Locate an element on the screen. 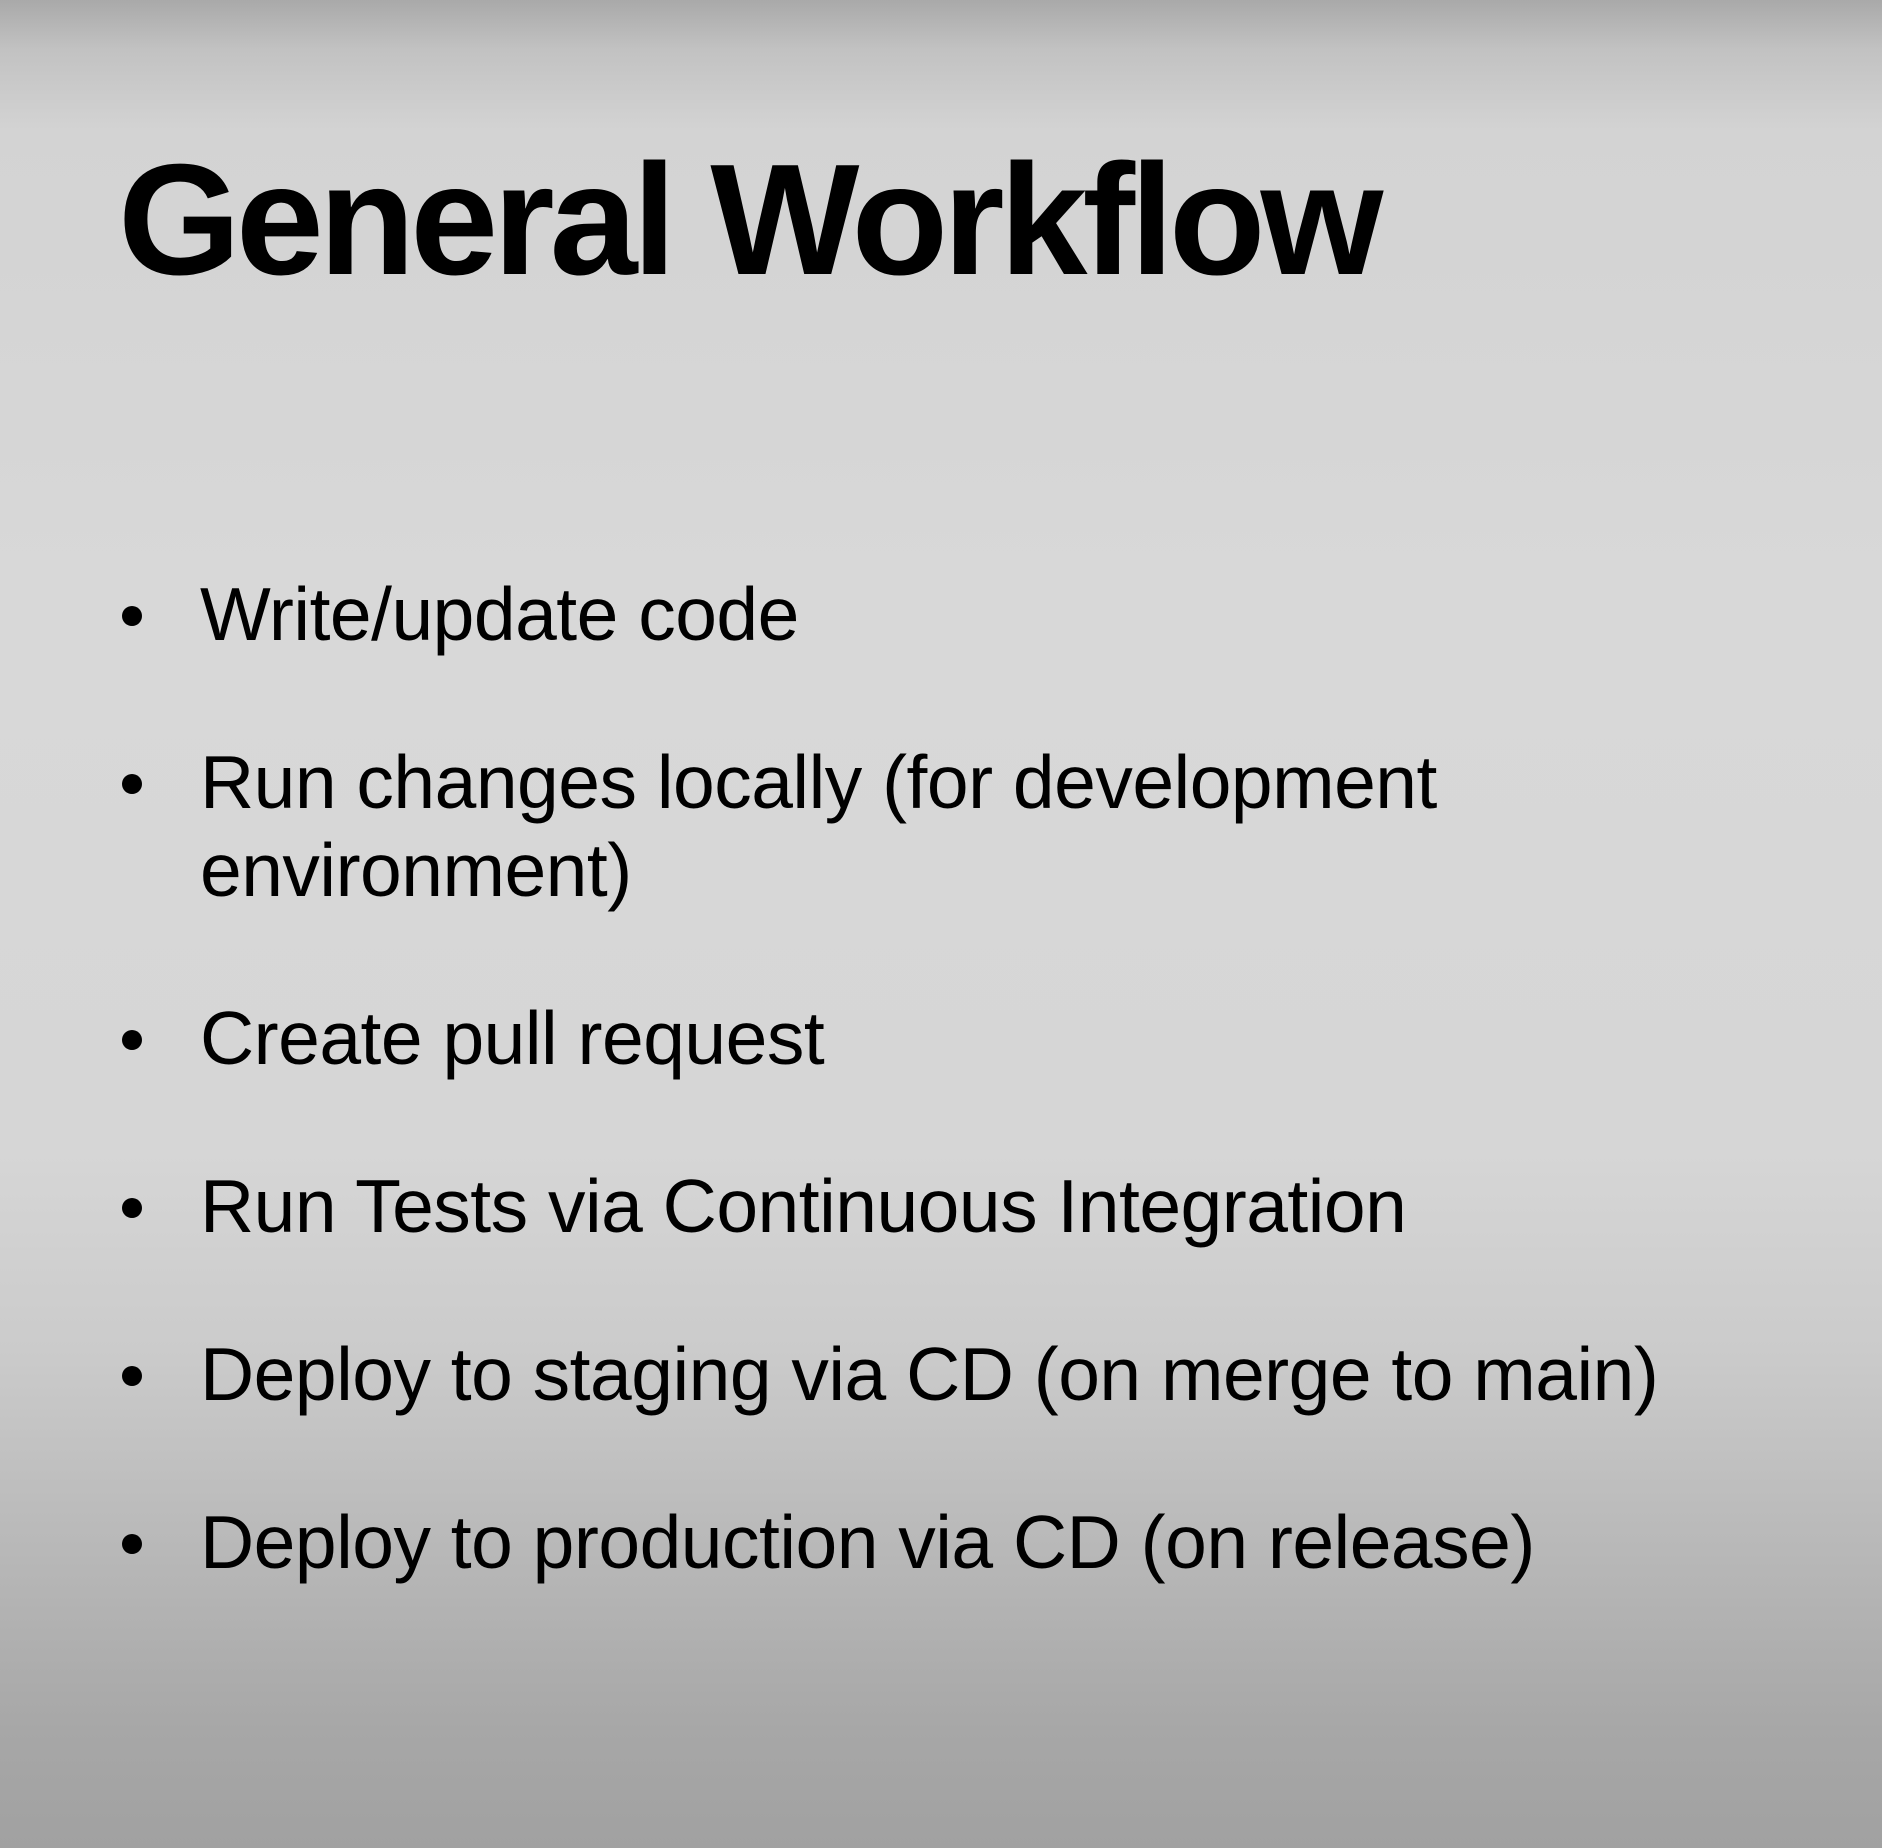 Image resolution: width=1882 pixels, height=1848 pixels. bullet-item-run-tests-ci: Run Tests via Continuous Integration is located at coordinates (938, 1206).